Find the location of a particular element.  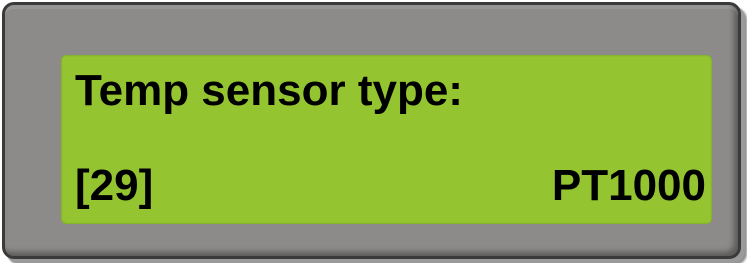

parameter-index: [29] is located at coordinates (114, 185).